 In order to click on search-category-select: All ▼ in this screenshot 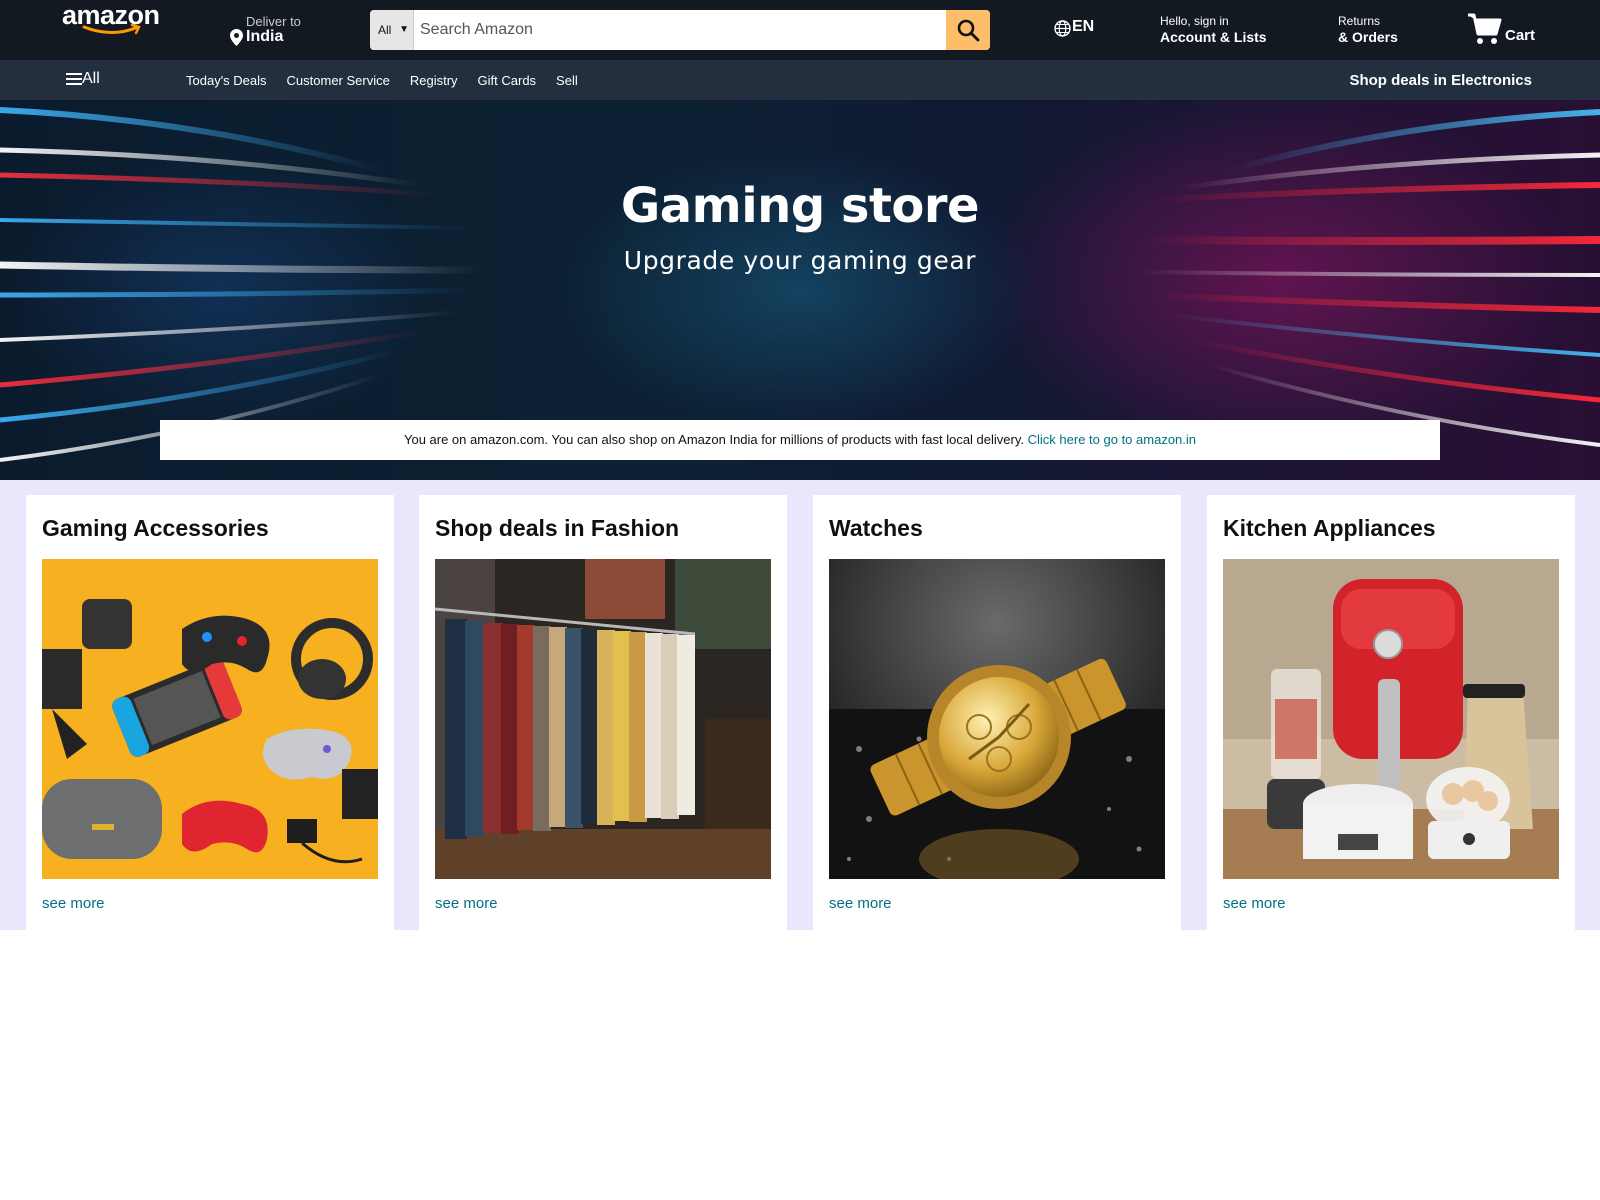, I will do `click(392, 30)`.